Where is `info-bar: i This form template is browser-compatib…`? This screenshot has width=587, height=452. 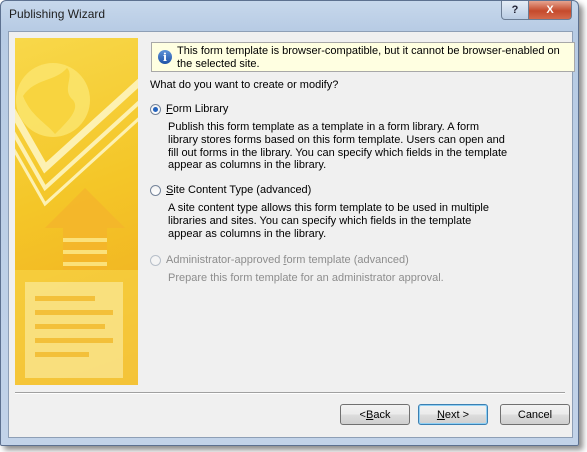 info-bar: i This form template is browser-compatib… is located at coordinates (363, 57).